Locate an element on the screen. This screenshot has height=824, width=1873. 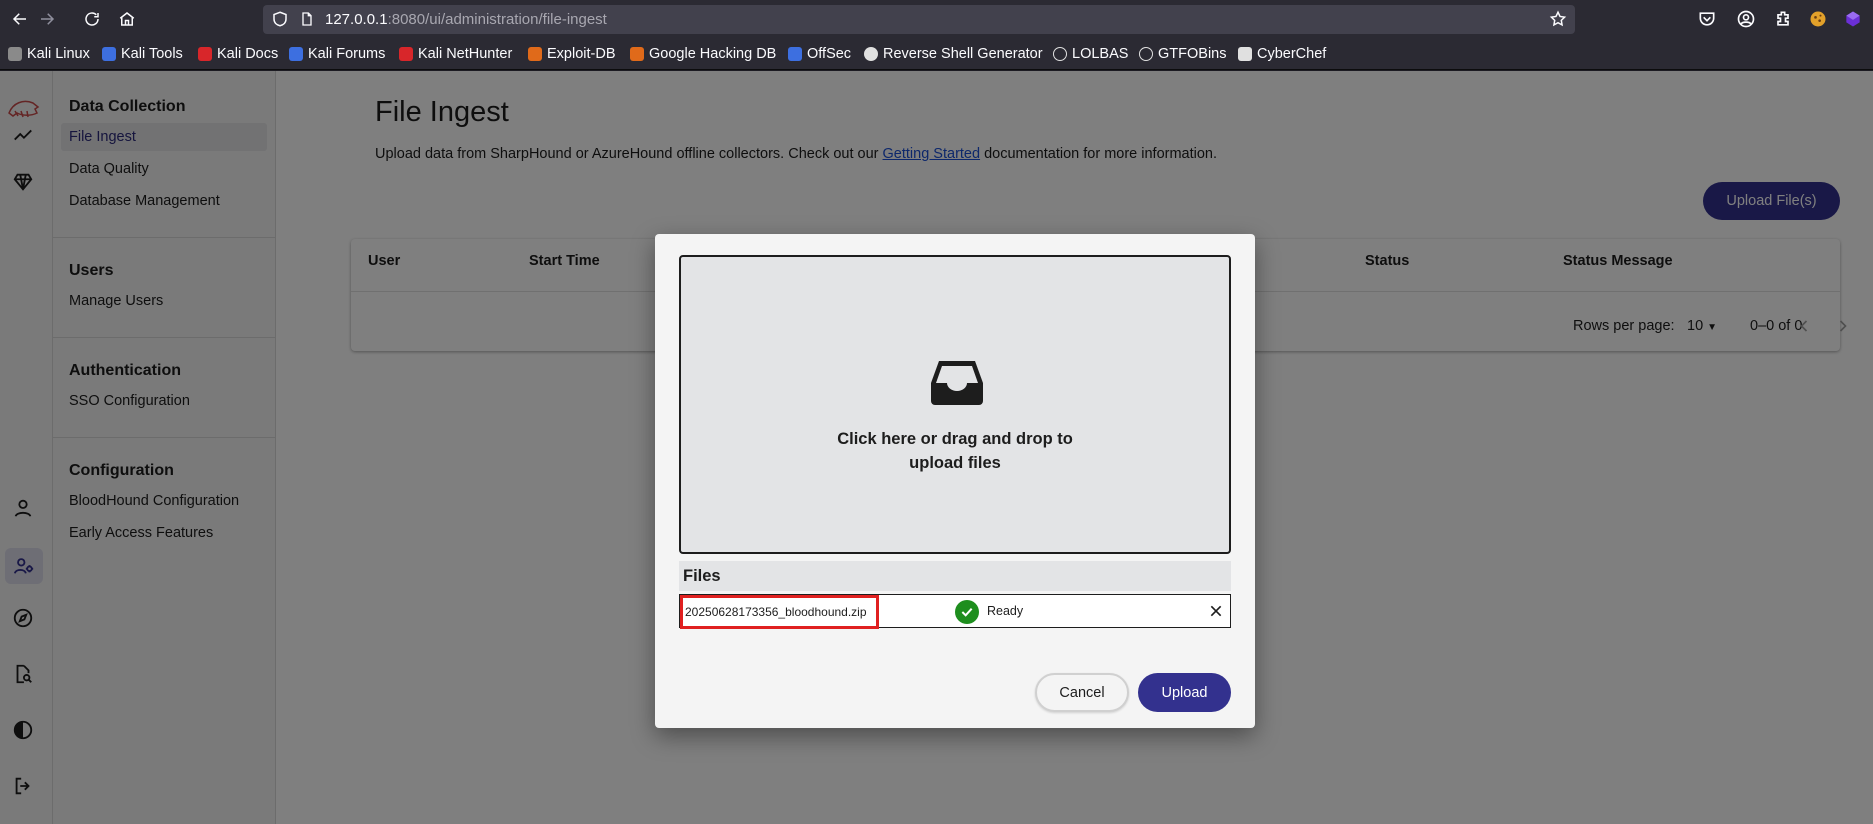
kali-docs-icon is located at coordinates (205, 54).